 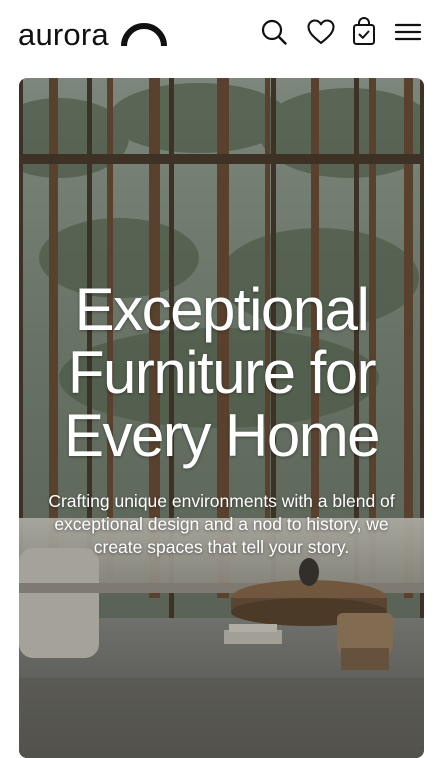 What do you see at coordinates (63, 34) in the screenshot?
I see `logo-text: aurora` at bounding box center [63, 34].